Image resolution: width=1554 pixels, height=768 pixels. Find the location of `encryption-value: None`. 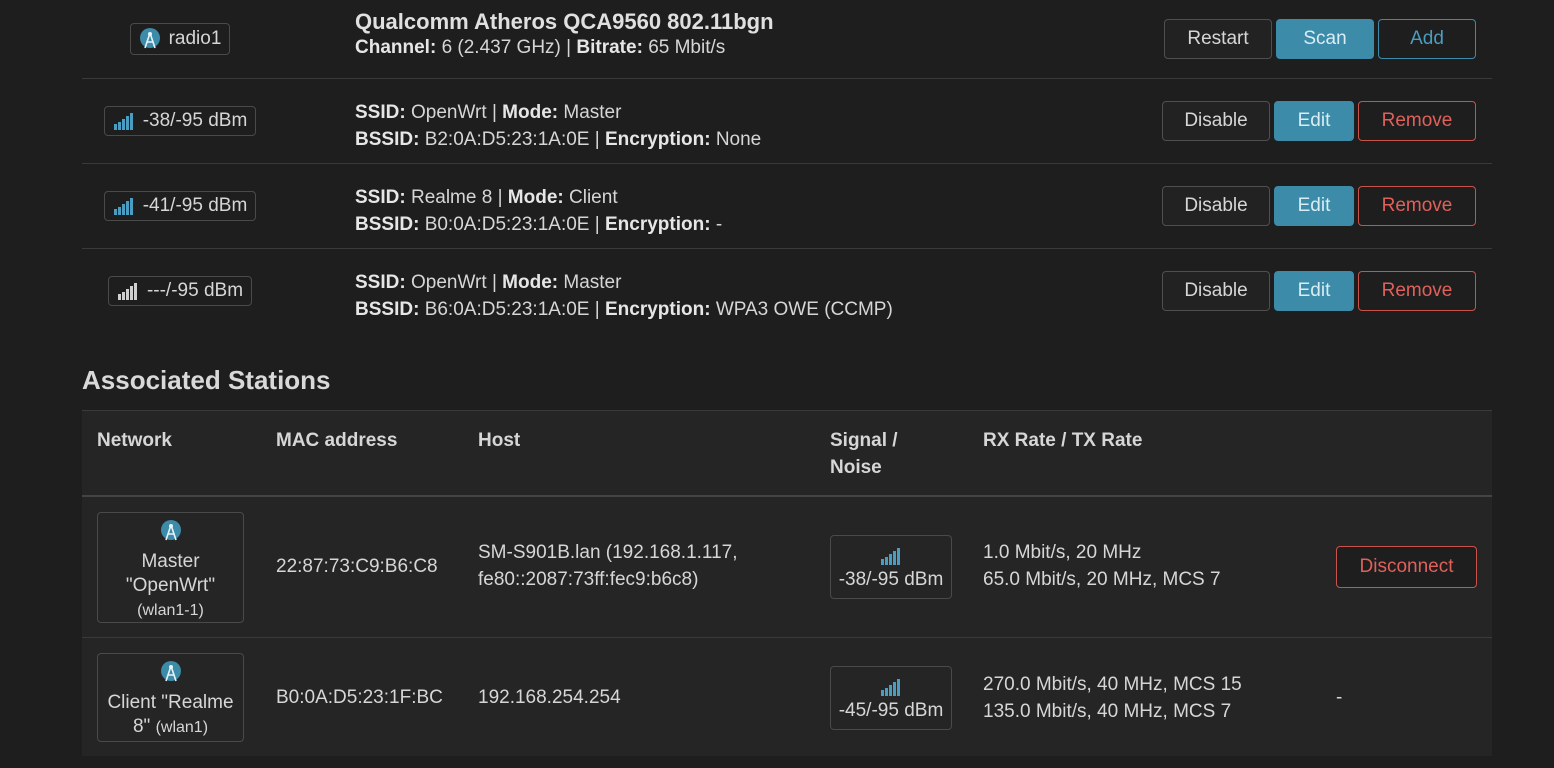

encryption-value: None is located at coordinates (738, 139).